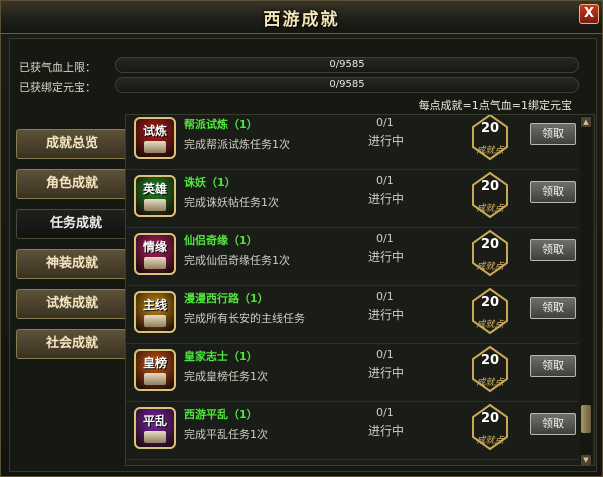 The image size is (603, 477). I want to click on hero-icon: 英雄, so click(155, 196).